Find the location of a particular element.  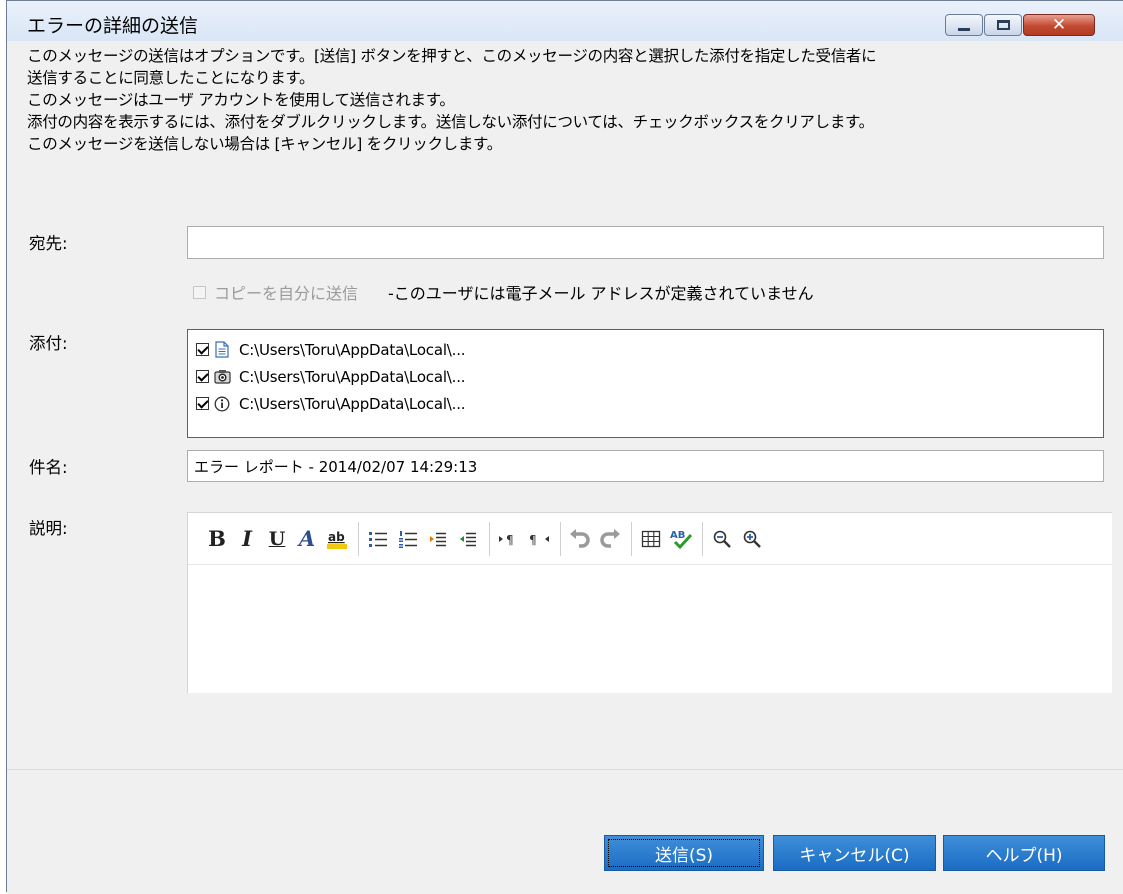

editor-toolbar: B I U A ab ¶ ¶ AB is located at coordinates (650, 539).